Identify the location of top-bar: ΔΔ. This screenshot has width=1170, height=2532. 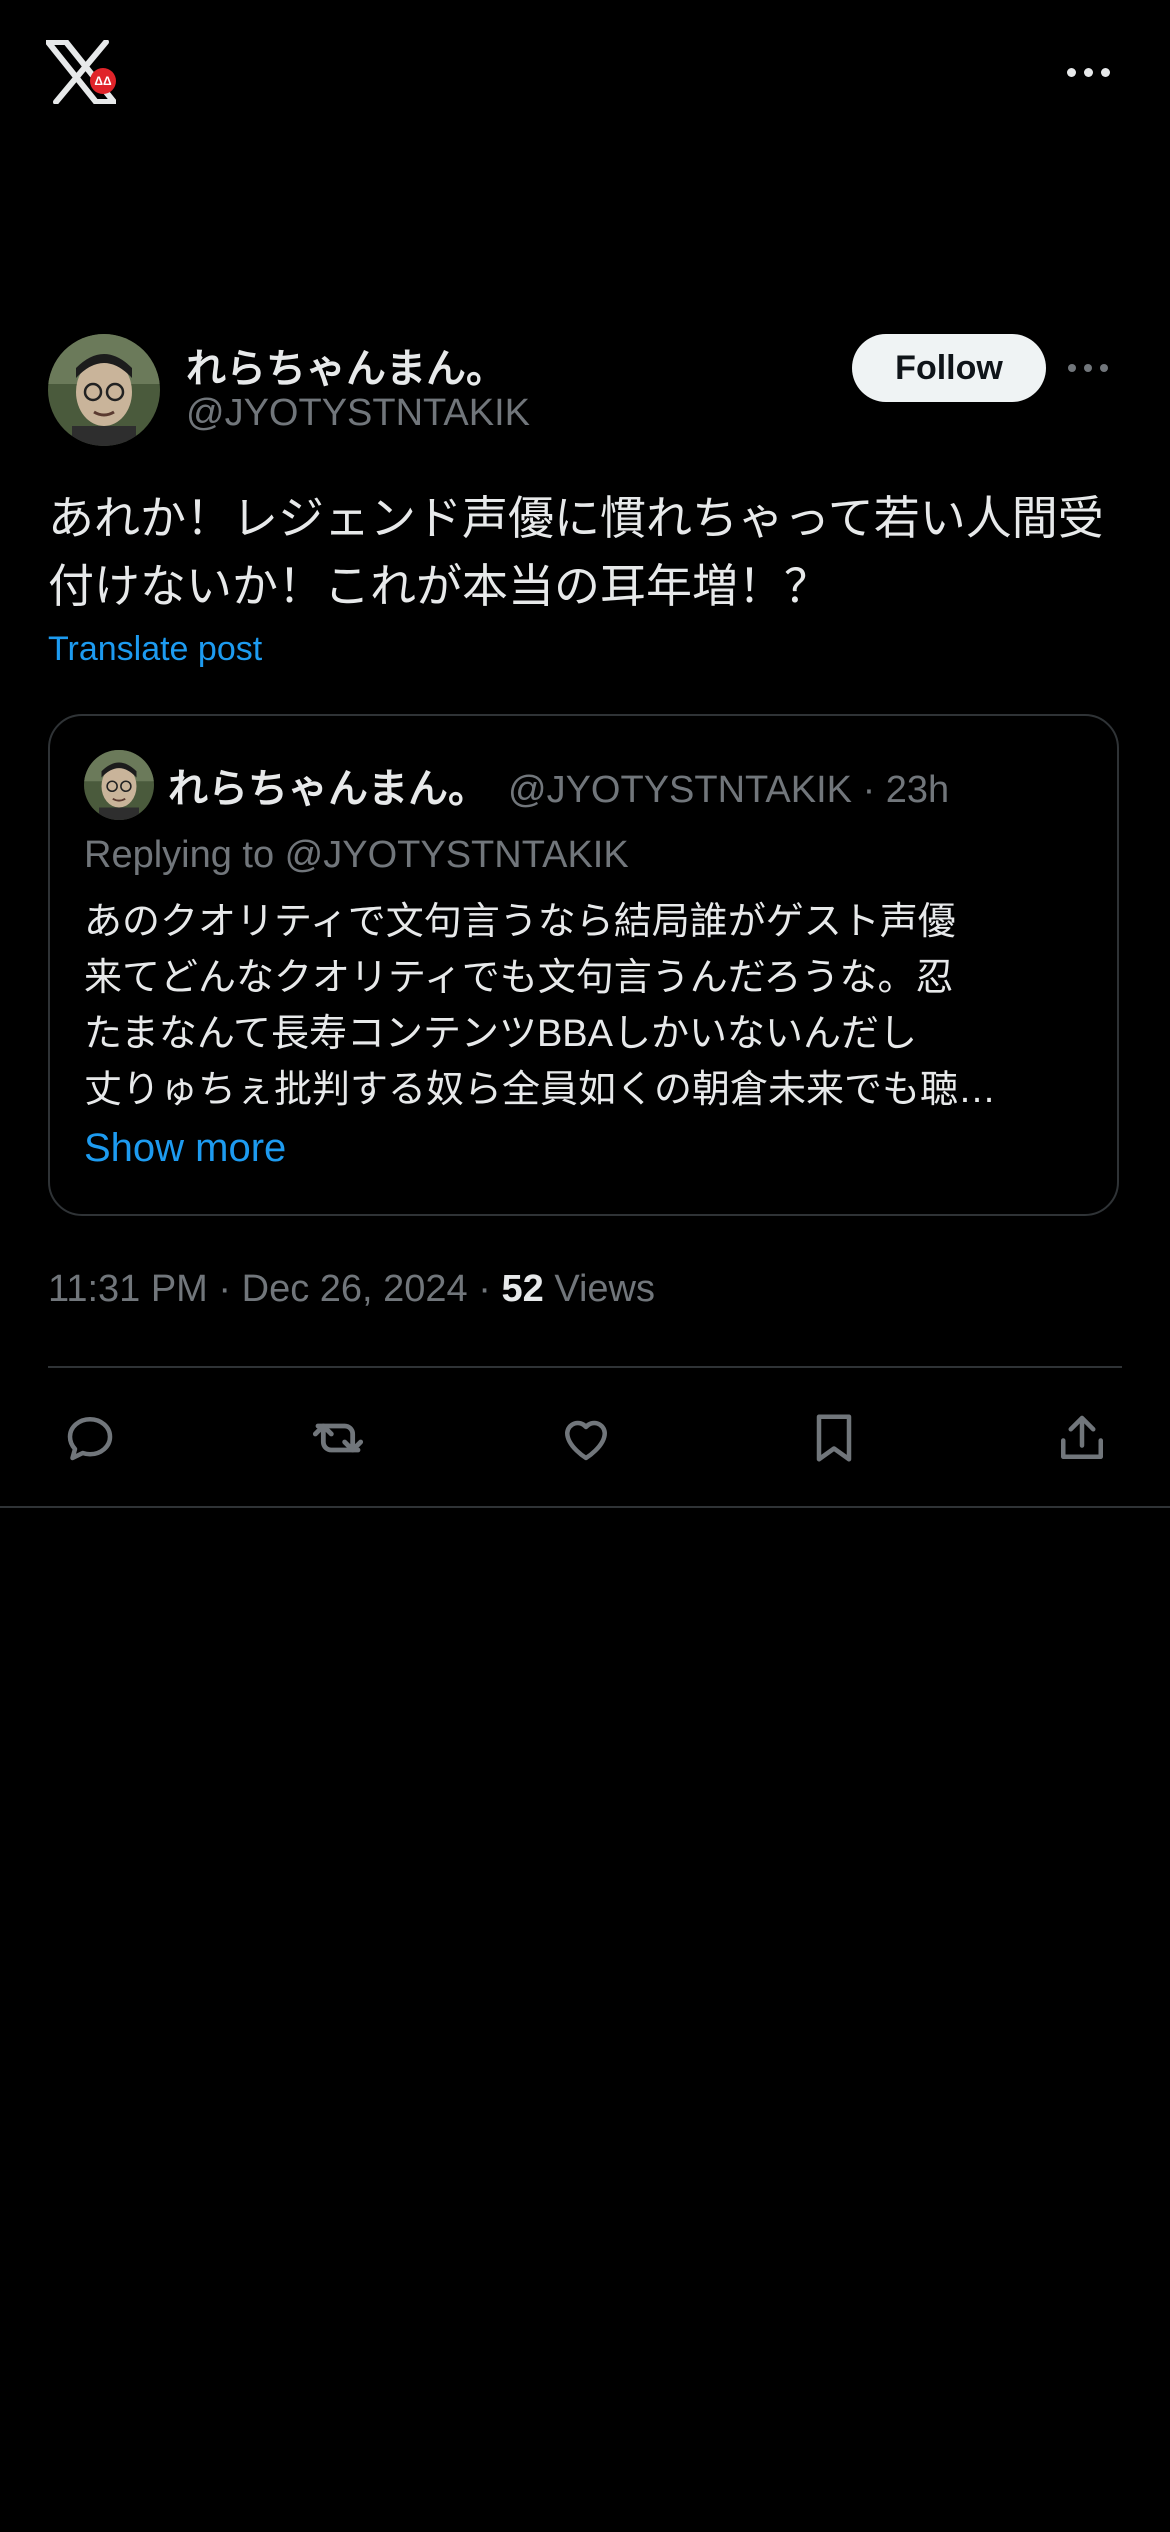
(585, 75).